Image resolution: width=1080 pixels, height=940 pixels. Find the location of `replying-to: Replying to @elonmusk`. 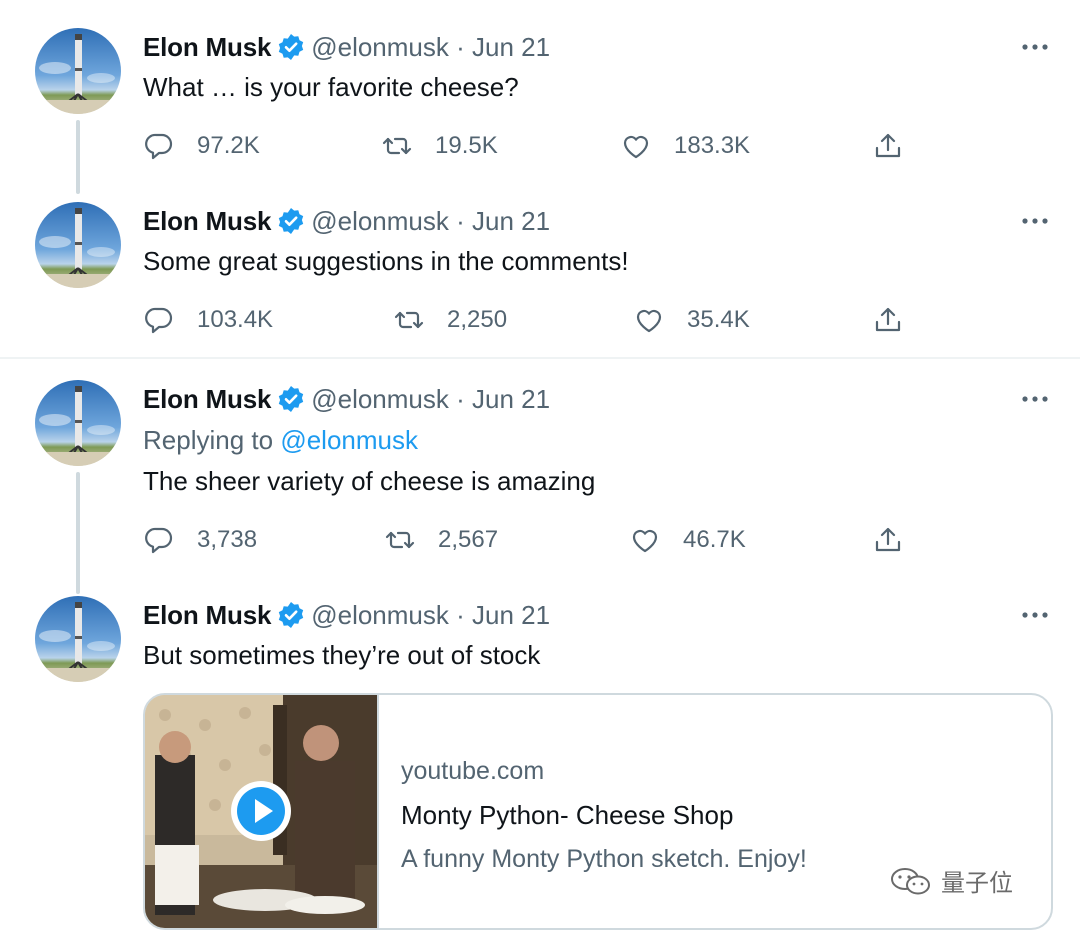

replying-to: Replying to @elonmusk is located at coordinates (280, 440).